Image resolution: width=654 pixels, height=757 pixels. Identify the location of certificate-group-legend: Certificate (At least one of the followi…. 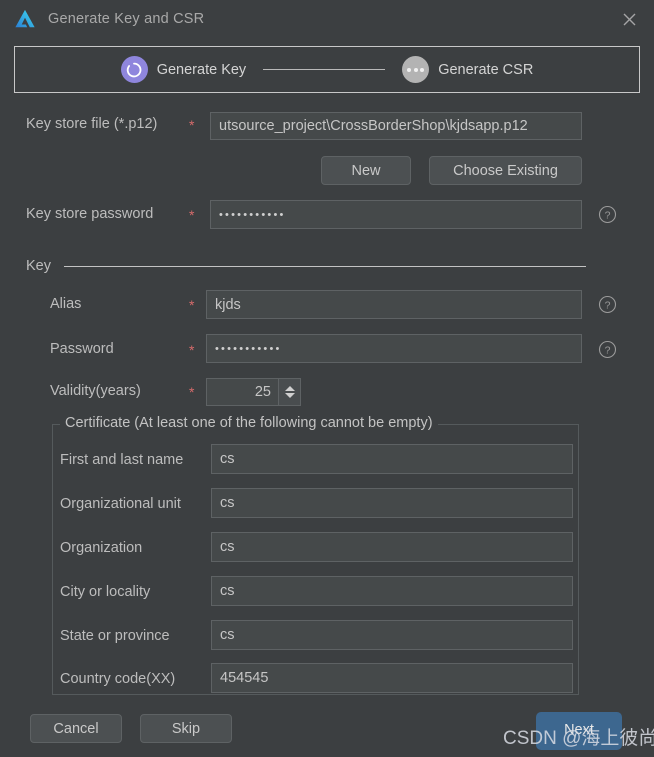
(249, 423).